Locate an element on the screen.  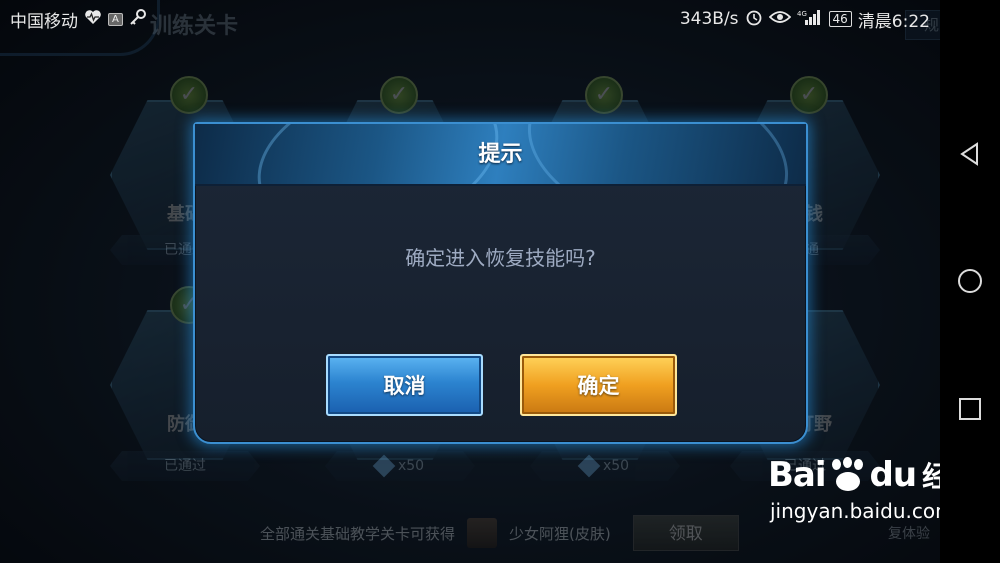
watermark-brand-right: du is located at coordinates (893, 475).